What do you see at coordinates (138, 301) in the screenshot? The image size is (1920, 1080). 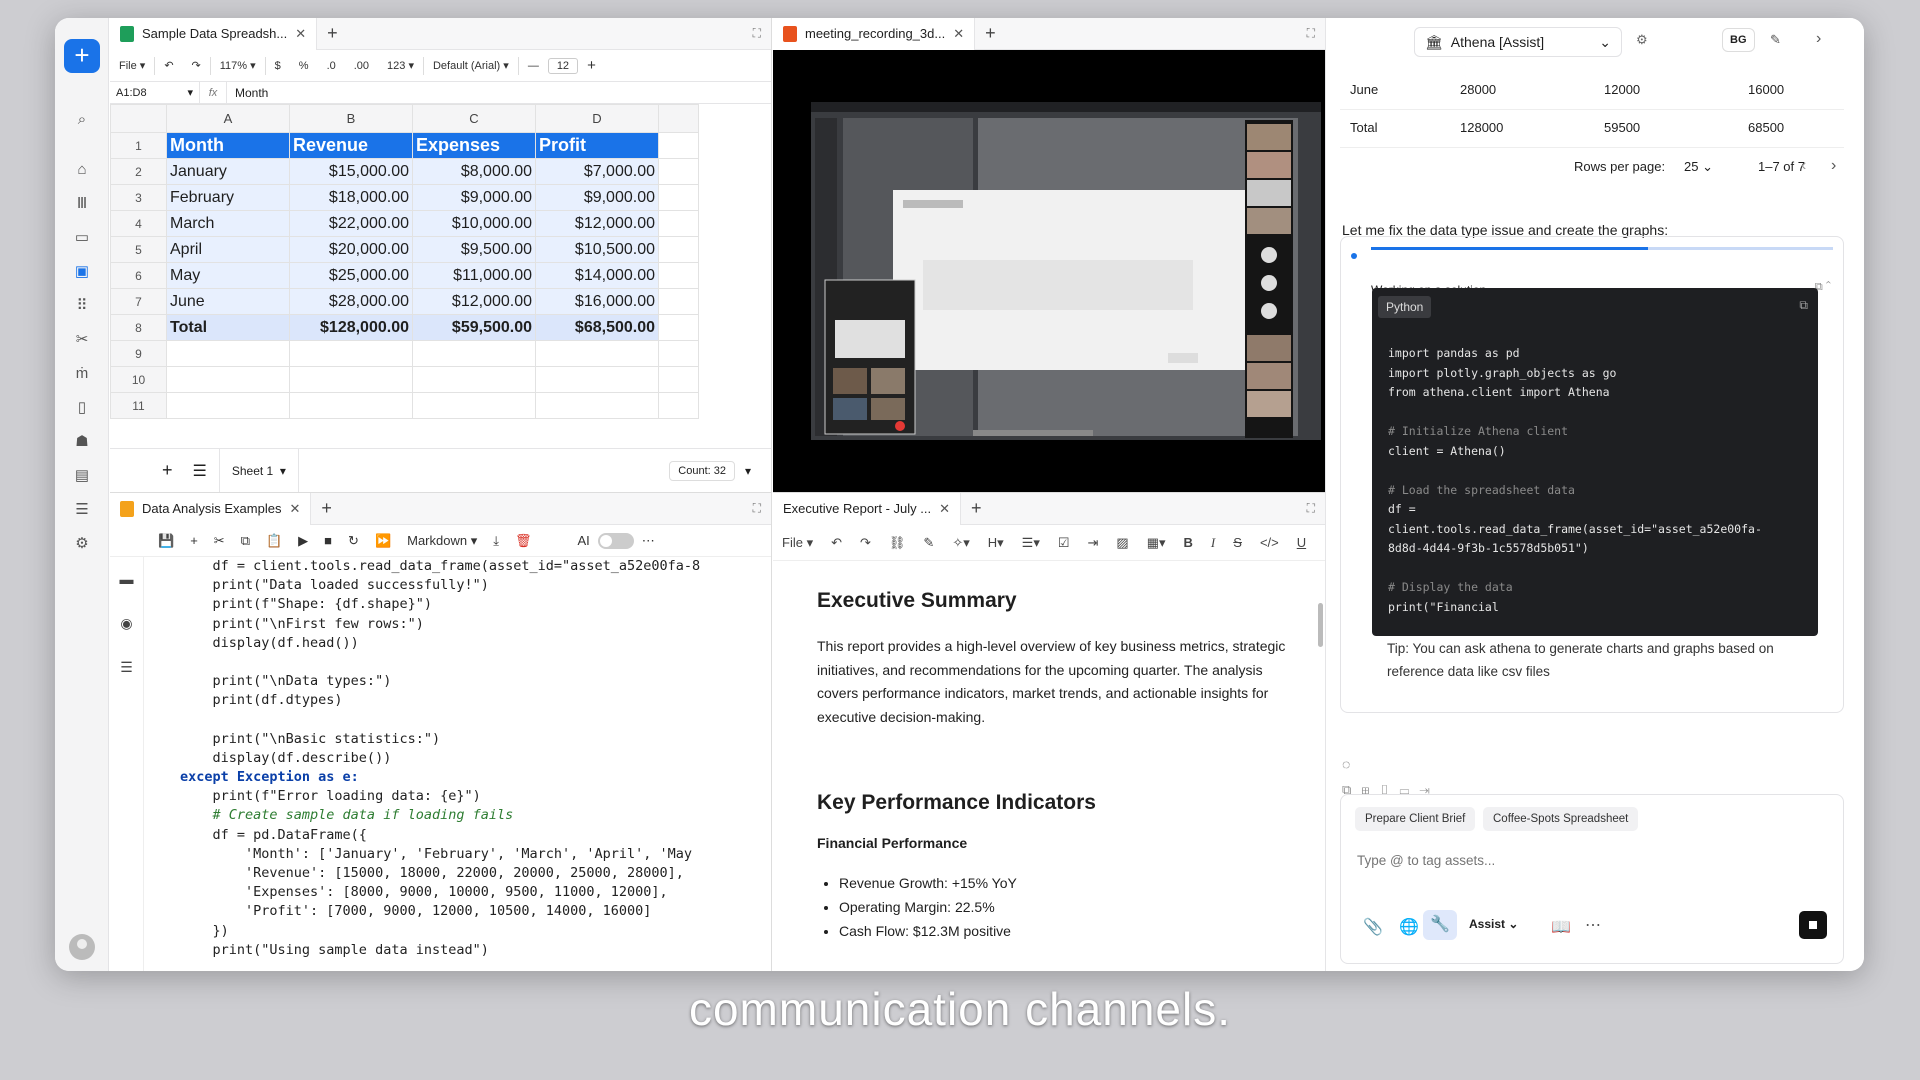 I see `row-header: 7` at bounding box center [138, 301].